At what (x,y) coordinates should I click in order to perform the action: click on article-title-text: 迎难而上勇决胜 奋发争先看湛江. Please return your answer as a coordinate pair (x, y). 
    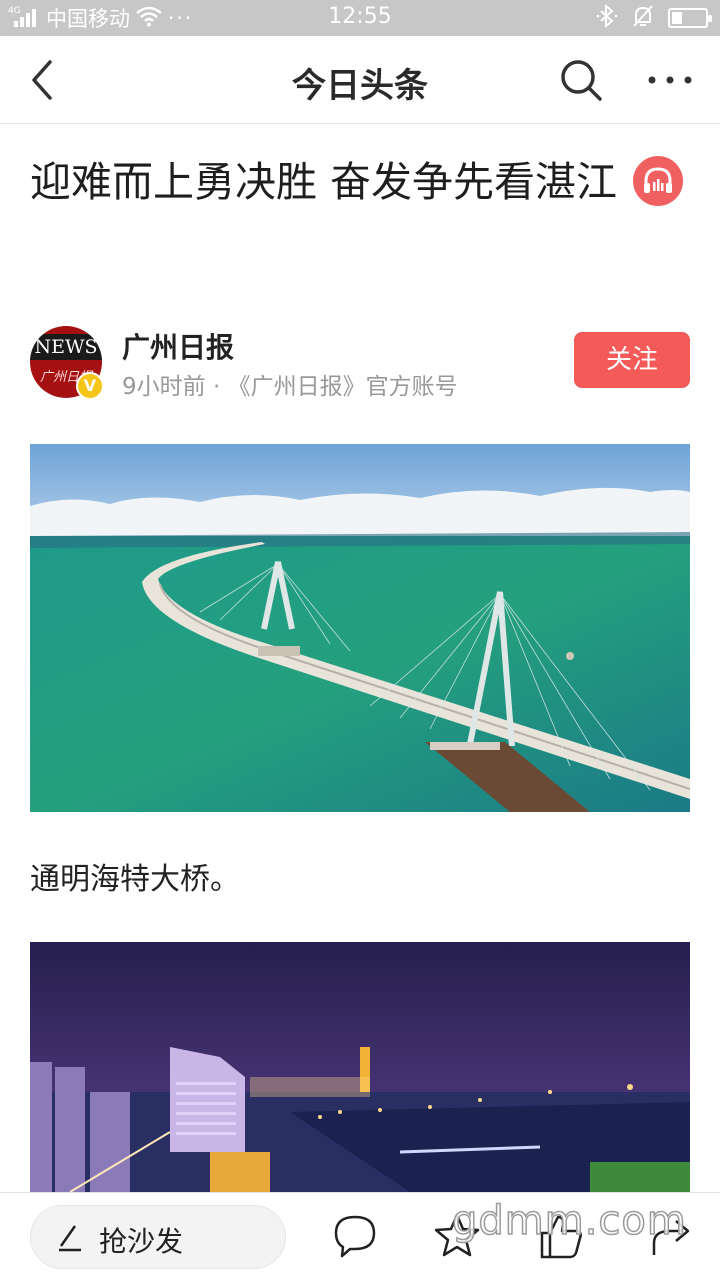
    Looking at the image, I should click on (324, 182).